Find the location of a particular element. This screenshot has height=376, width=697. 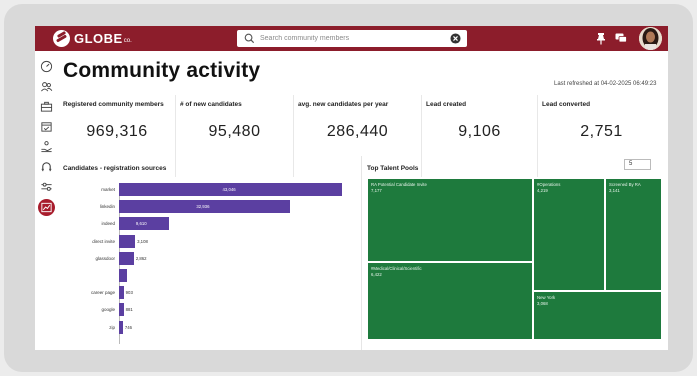

top-bar: GLOBE co. is located at coordinates (351, 38).